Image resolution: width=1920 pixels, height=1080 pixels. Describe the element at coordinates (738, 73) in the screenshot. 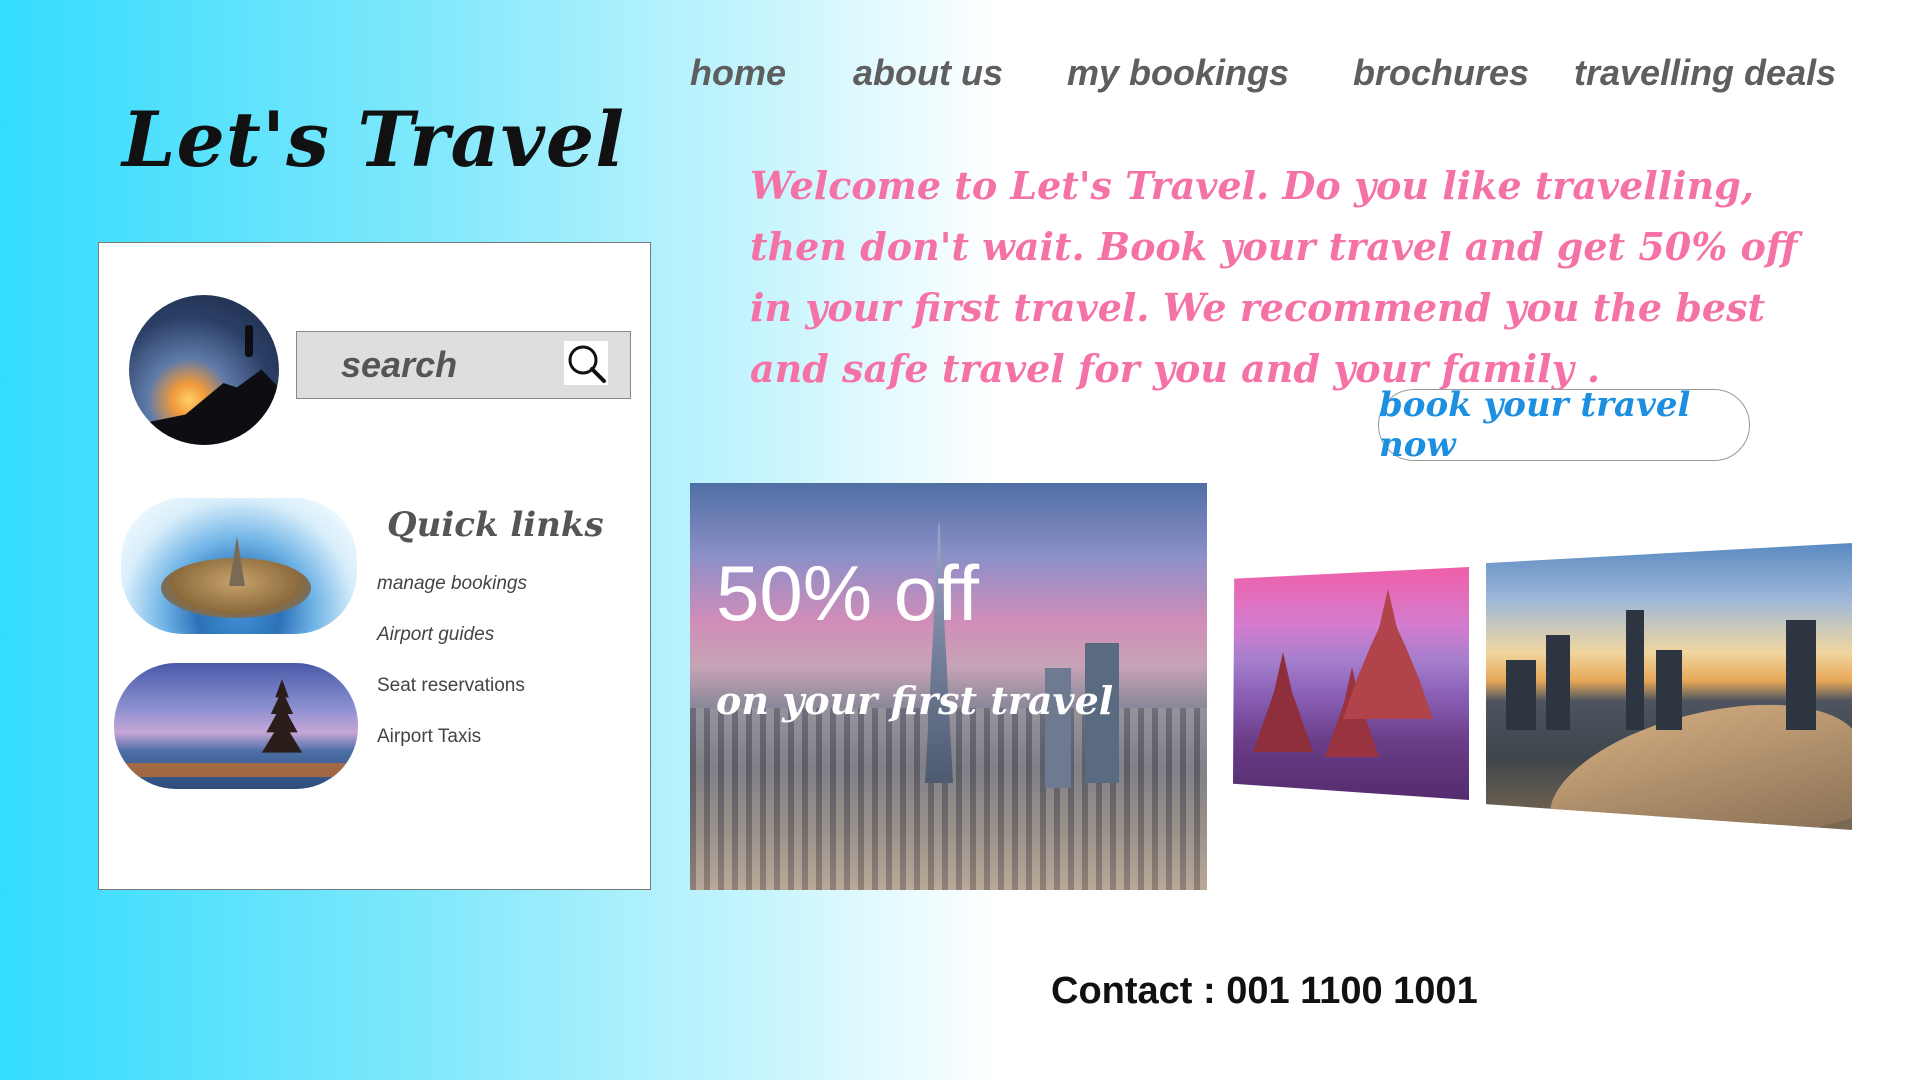

I see `nav-home: home` at that location.